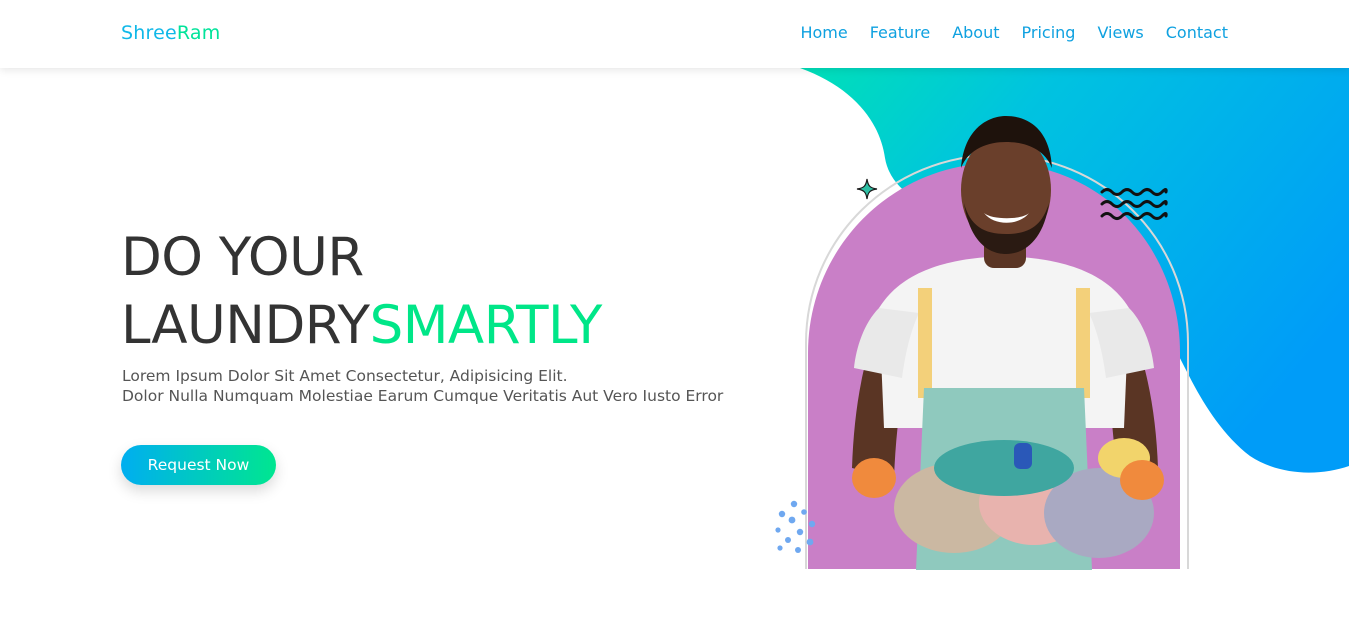 This screenshot has width=1349, height=627. What do you see at coordinates (975, 33) in the screenshot?
I see `nav-about: About` at bounding box center [975, 33].